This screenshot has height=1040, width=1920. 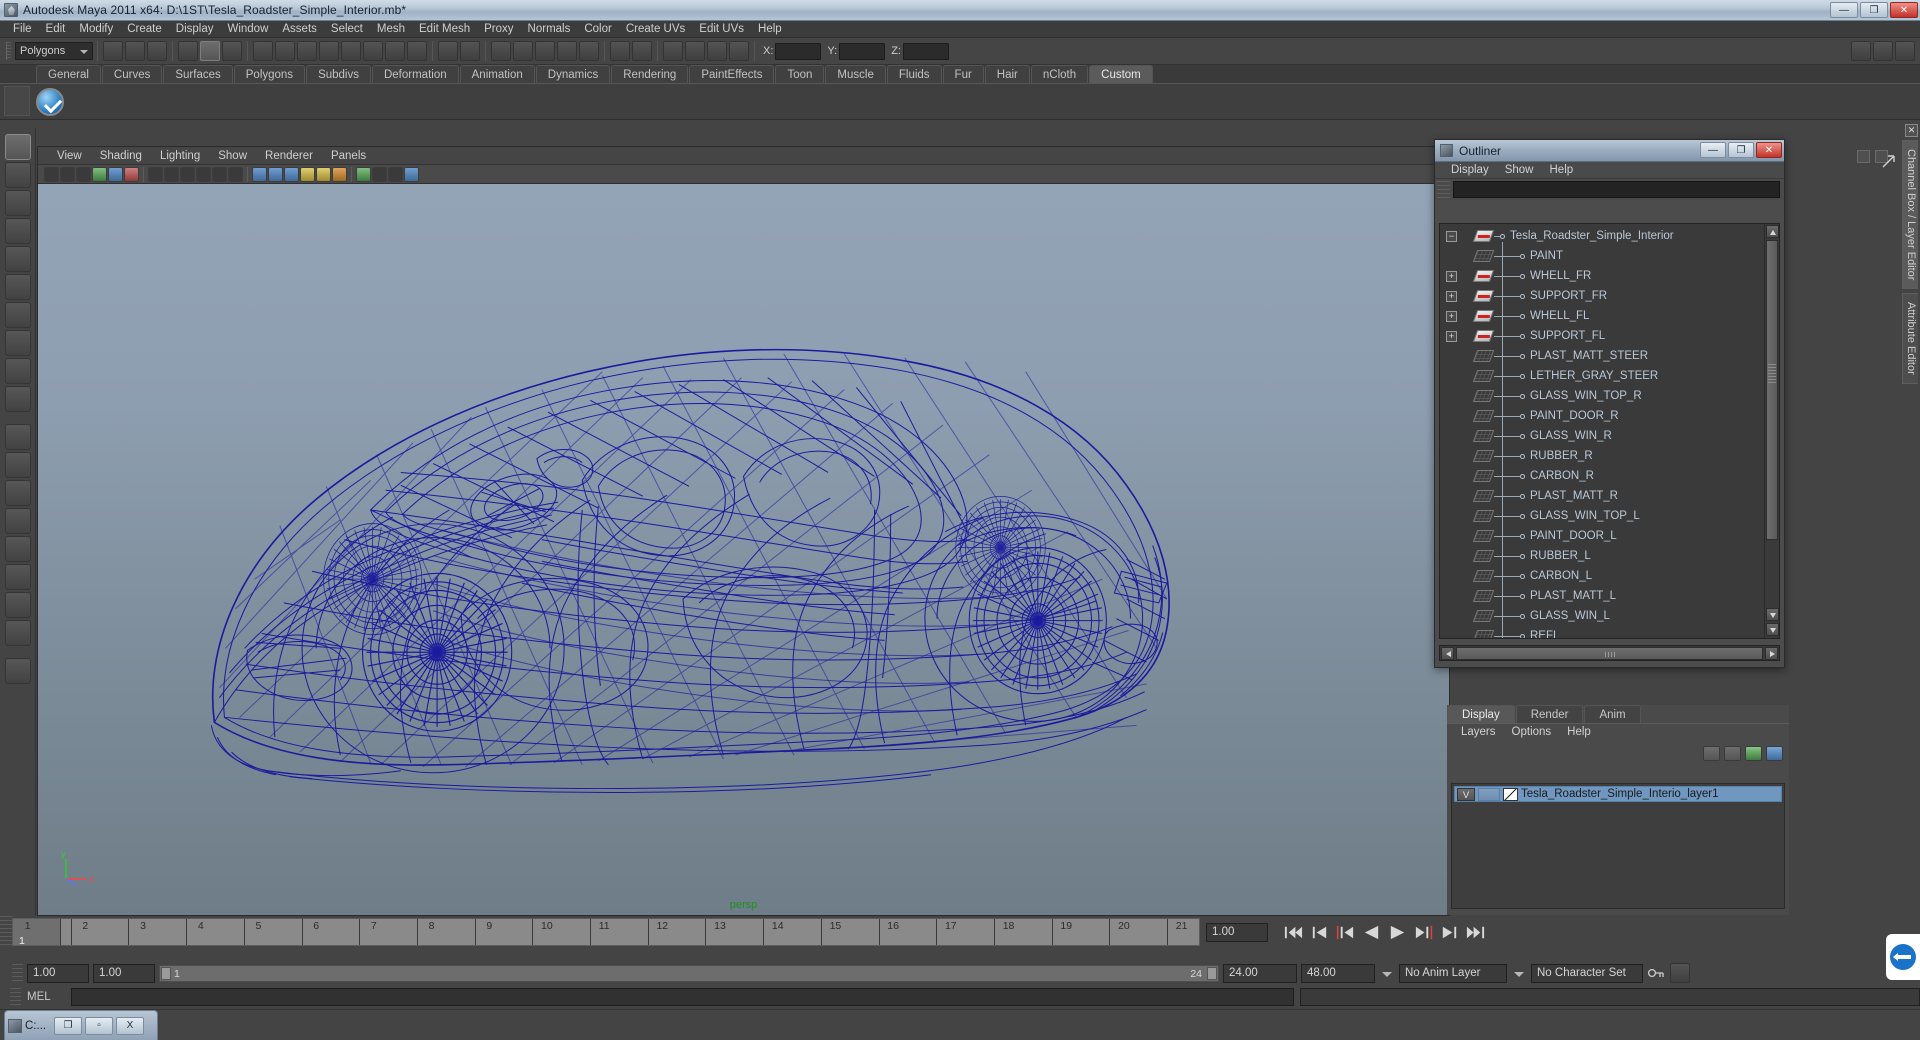 I want to click on select-by-component-handle-icon, so click(x=188, y=51).